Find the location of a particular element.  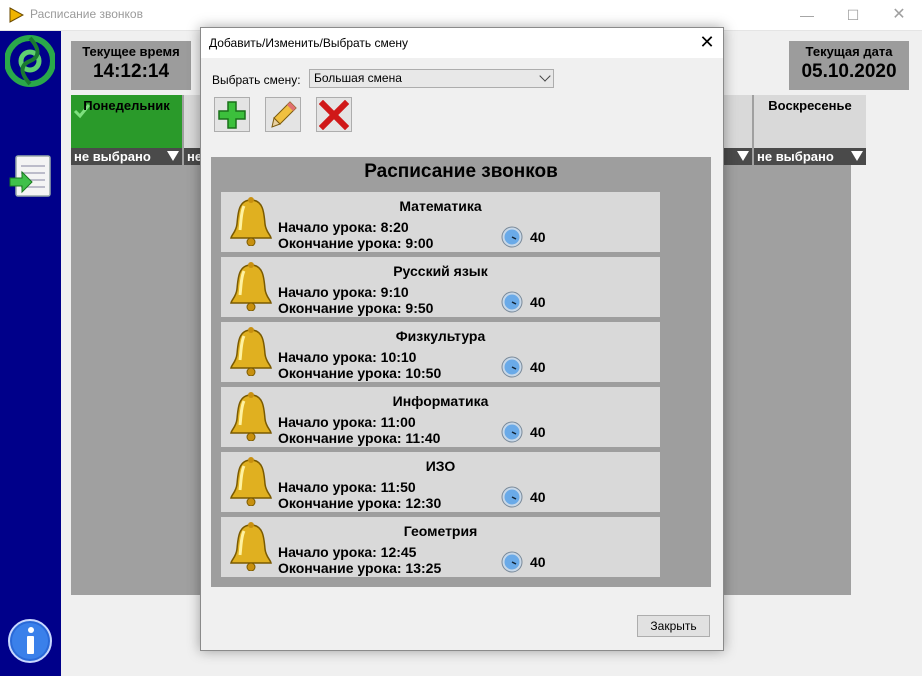

current-date-box: Текущая дата 05.10.2020 is located at coordinates (849, 65).